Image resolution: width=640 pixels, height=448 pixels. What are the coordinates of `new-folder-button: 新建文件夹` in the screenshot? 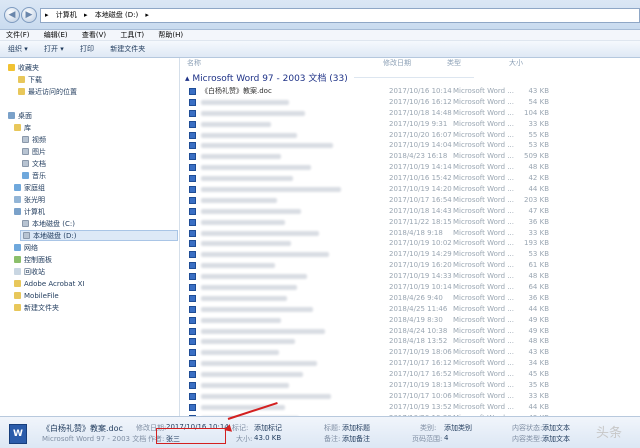 It's located at (127, 49).